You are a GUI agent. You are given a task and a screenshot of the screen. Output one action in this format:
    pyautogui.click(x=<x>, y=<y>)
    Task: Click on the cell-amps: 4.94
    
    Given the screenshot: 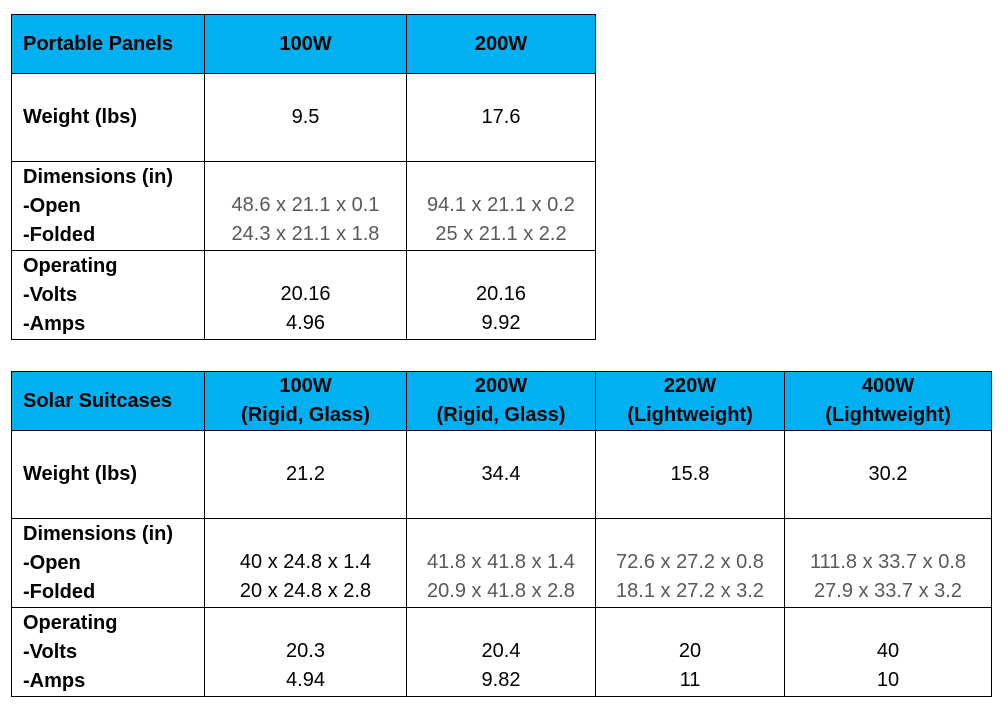 What is the action you would take?
    pyautogui.click(x=305, y=680)
    